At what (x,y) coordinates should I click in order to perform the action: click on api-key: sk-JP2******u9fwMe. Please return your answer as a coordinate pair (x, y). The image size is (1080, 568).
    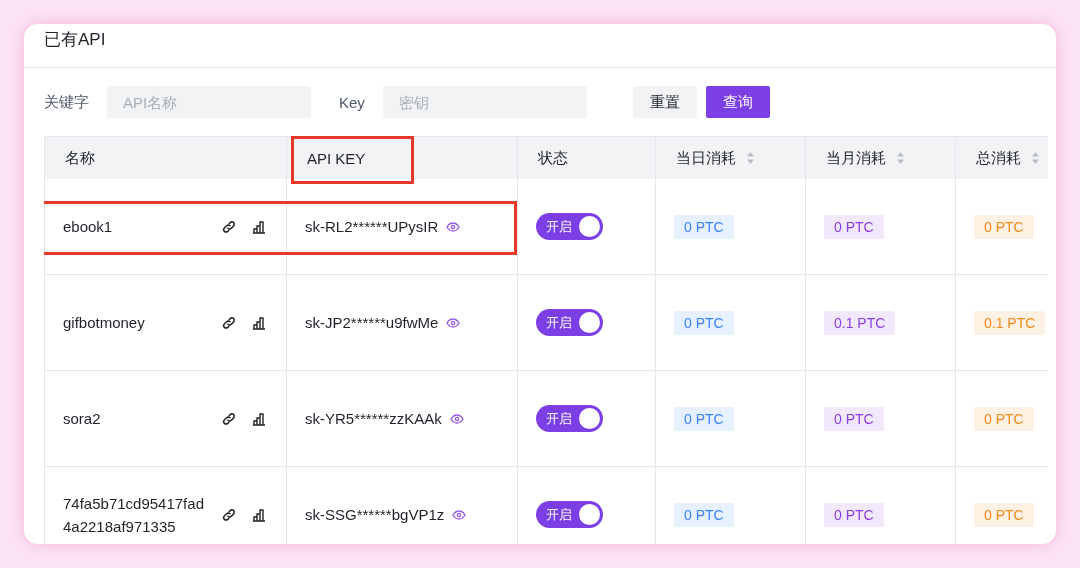
    Looking at the image, I should click on (372, 322).